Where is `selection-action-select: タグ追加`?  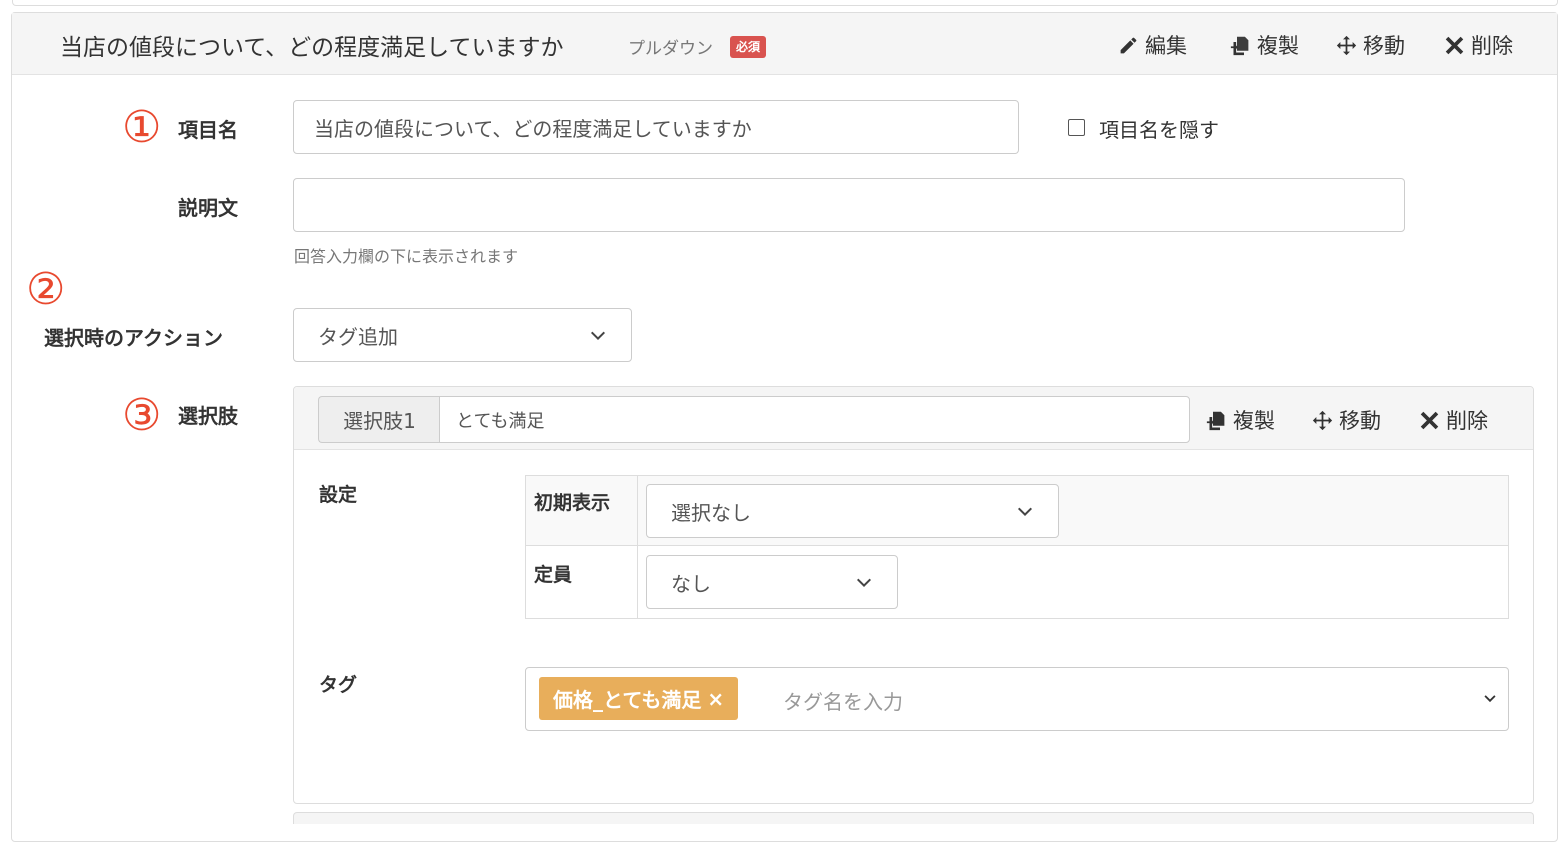 selection-action-select: タグ追加 is located at coordinates (462, 335).